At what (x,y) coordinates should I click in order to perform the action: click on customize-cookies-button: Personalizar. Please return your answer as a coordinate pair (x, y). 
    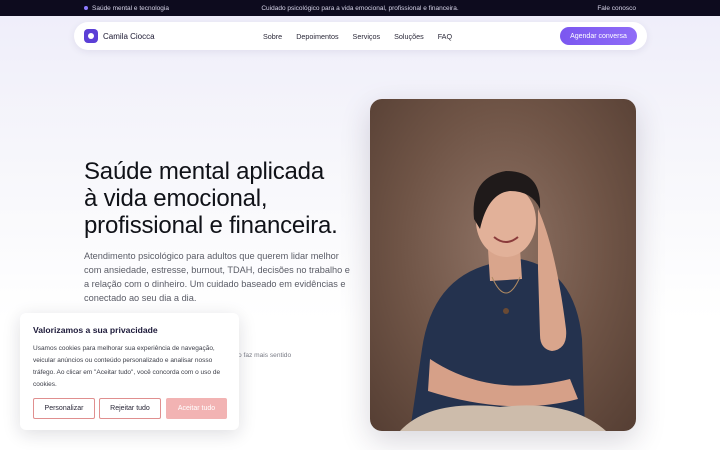
    Looking at the image, I should click on (64, 408).